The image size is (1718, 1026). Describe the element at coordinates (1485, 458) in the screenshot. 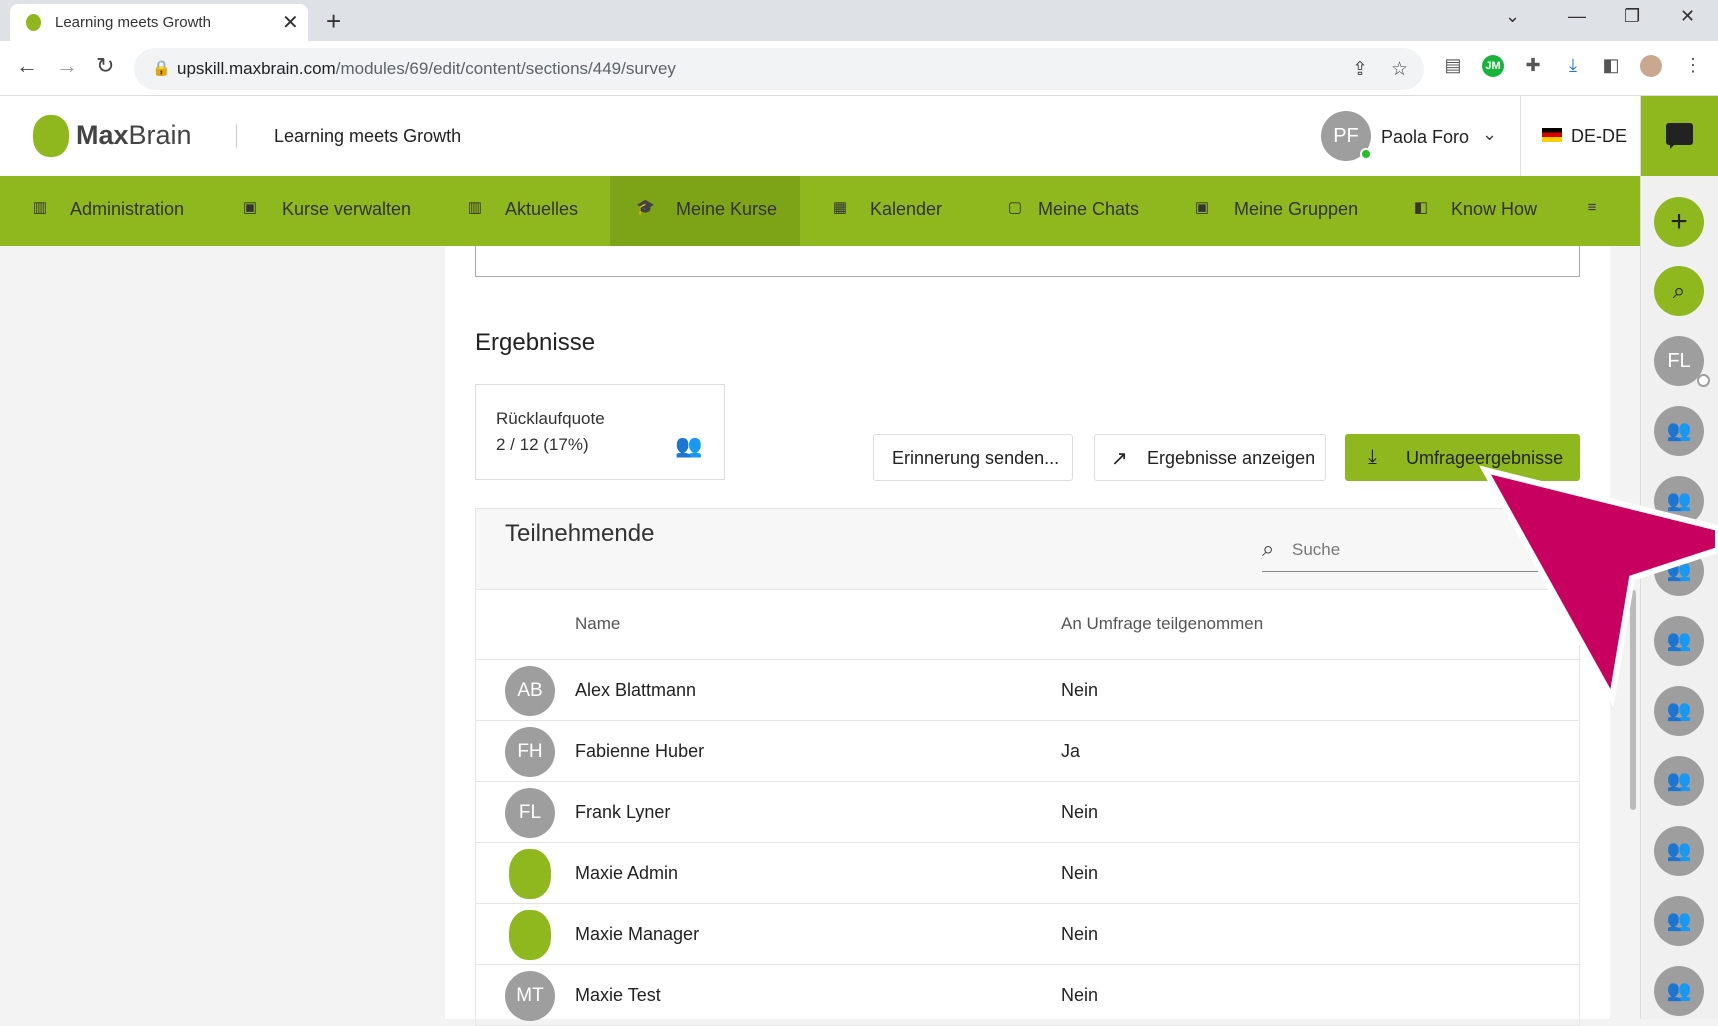

I see `button-label: Umfrageergebnisse` at that location.